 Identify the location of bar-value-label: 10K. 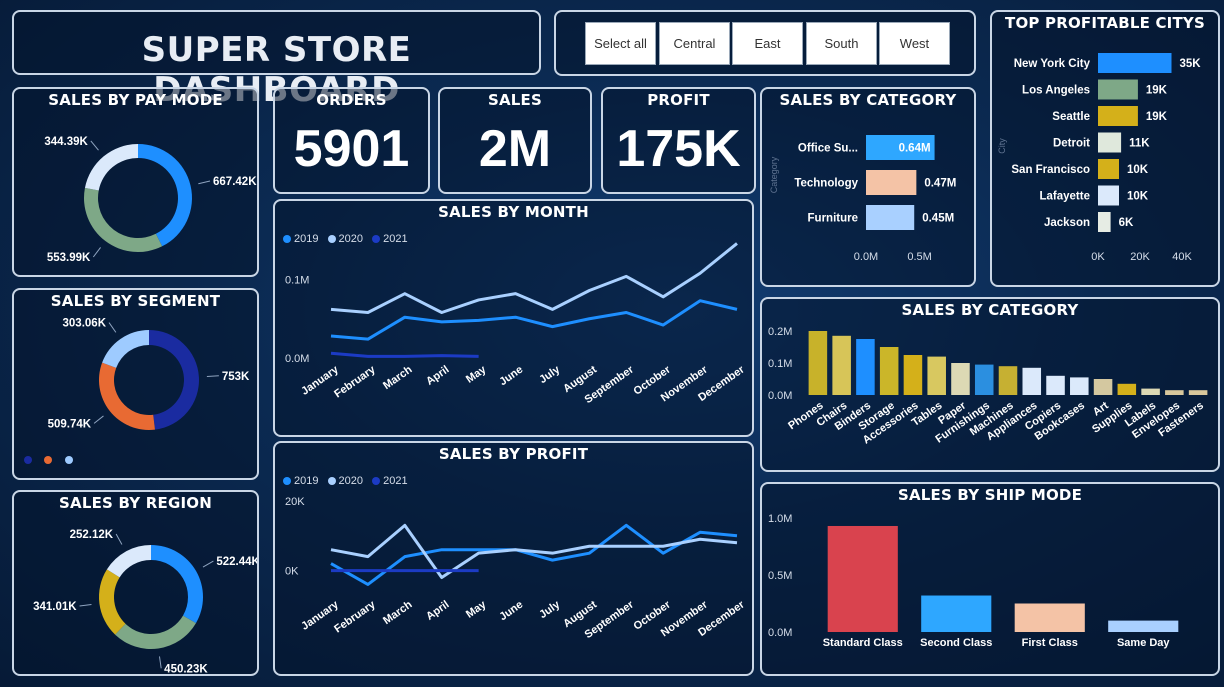
(1138, 170).